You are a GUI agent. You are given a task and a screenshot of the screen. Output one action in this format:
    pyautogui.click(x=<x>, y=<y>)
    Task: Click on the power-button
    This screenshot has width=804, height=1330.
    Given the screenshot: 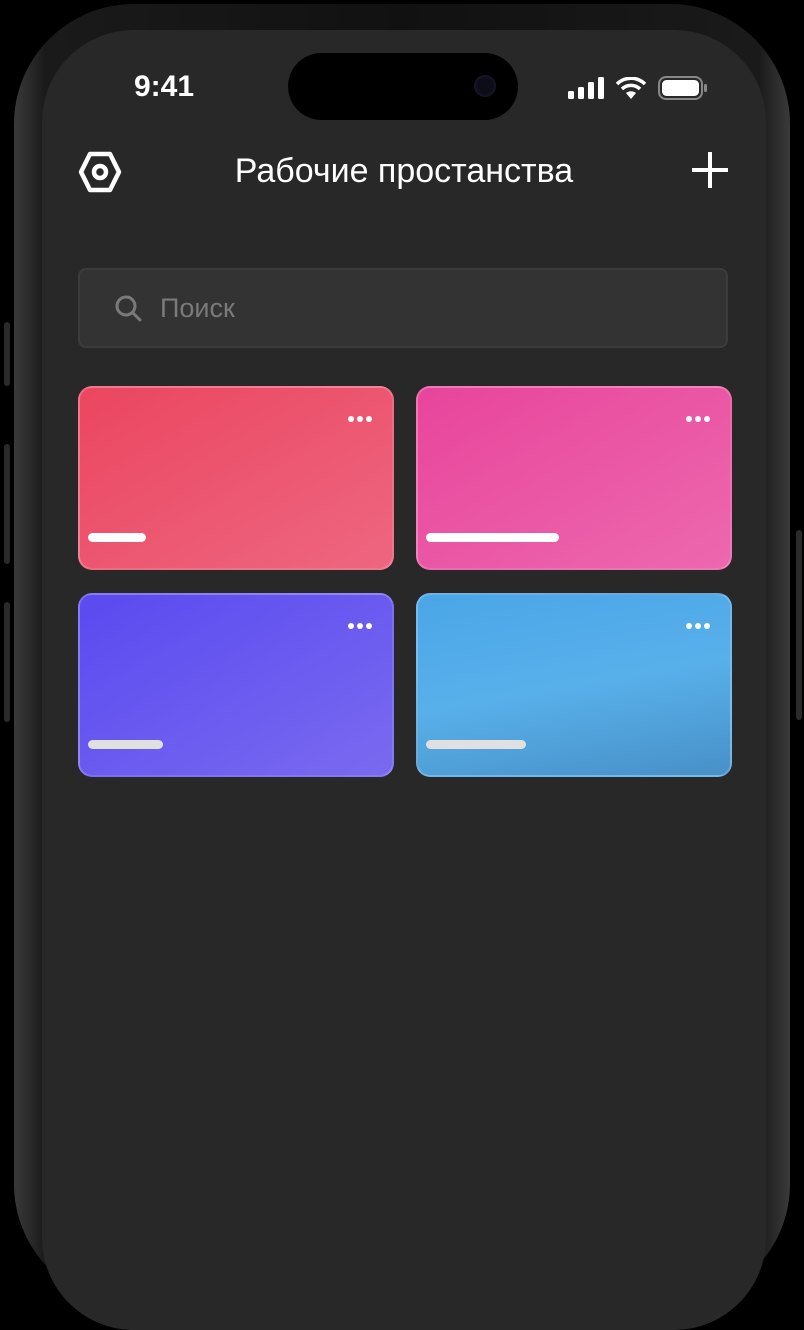 What is the action you would take?
    pyautogui.click(x=799, y=625)
    